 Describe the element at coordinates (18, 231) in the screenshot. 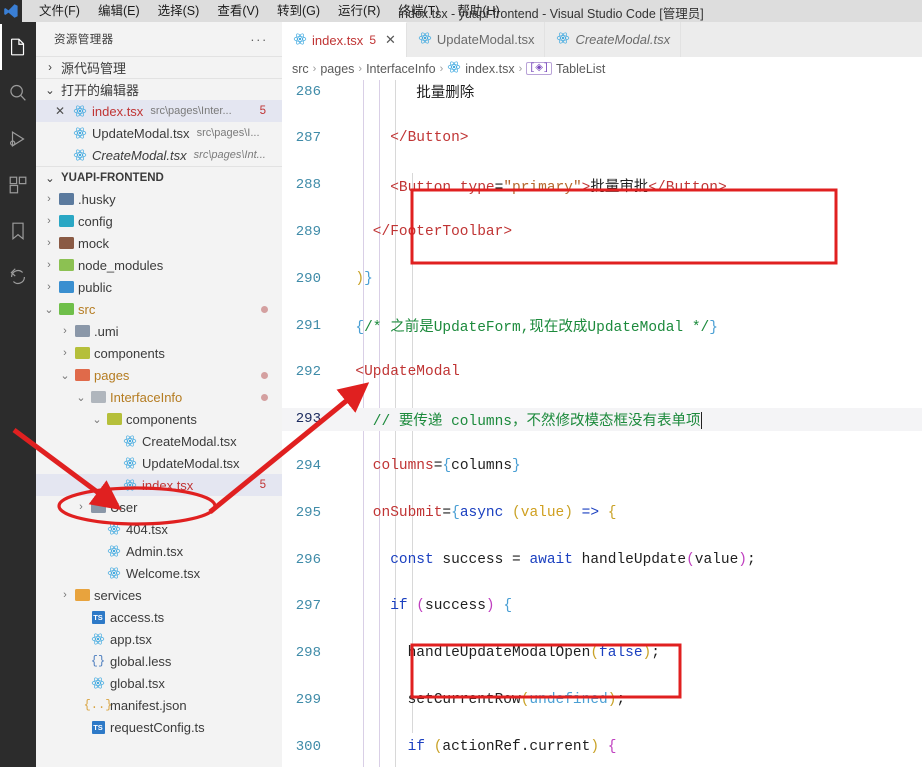

I see `bookmark-icon` at that location.